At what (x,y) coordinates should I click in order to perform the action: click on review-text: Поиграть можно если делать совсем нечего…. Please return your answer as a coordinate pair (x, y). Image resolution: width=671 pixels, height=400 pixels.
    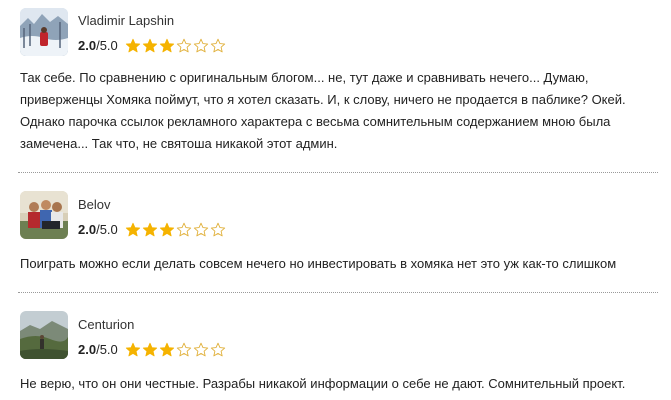
    Looking at the image, I should click on (318, 263).